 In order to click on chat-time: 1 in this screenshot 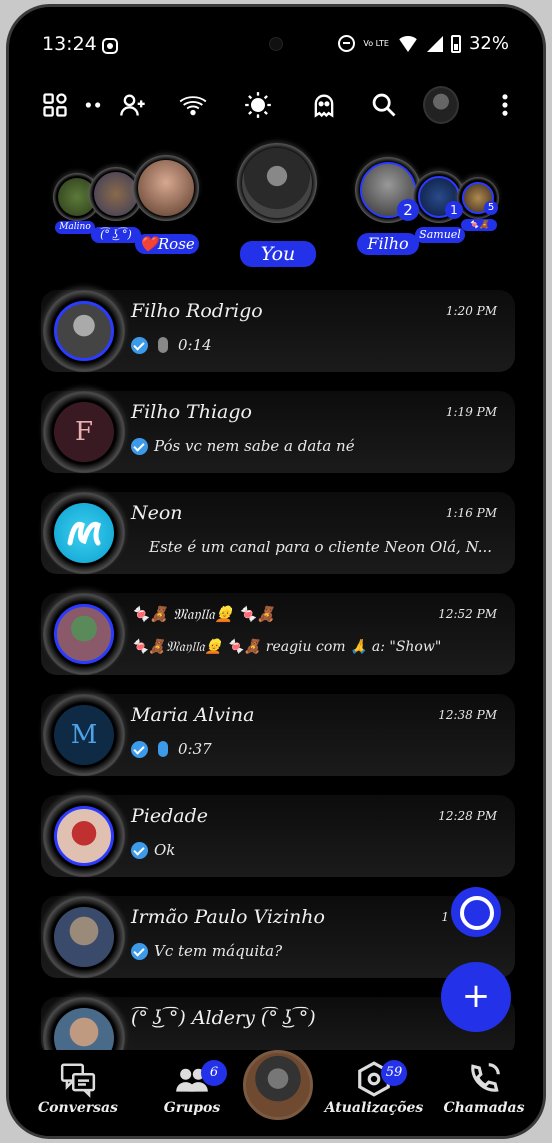, I will do `click(445, 917)`.